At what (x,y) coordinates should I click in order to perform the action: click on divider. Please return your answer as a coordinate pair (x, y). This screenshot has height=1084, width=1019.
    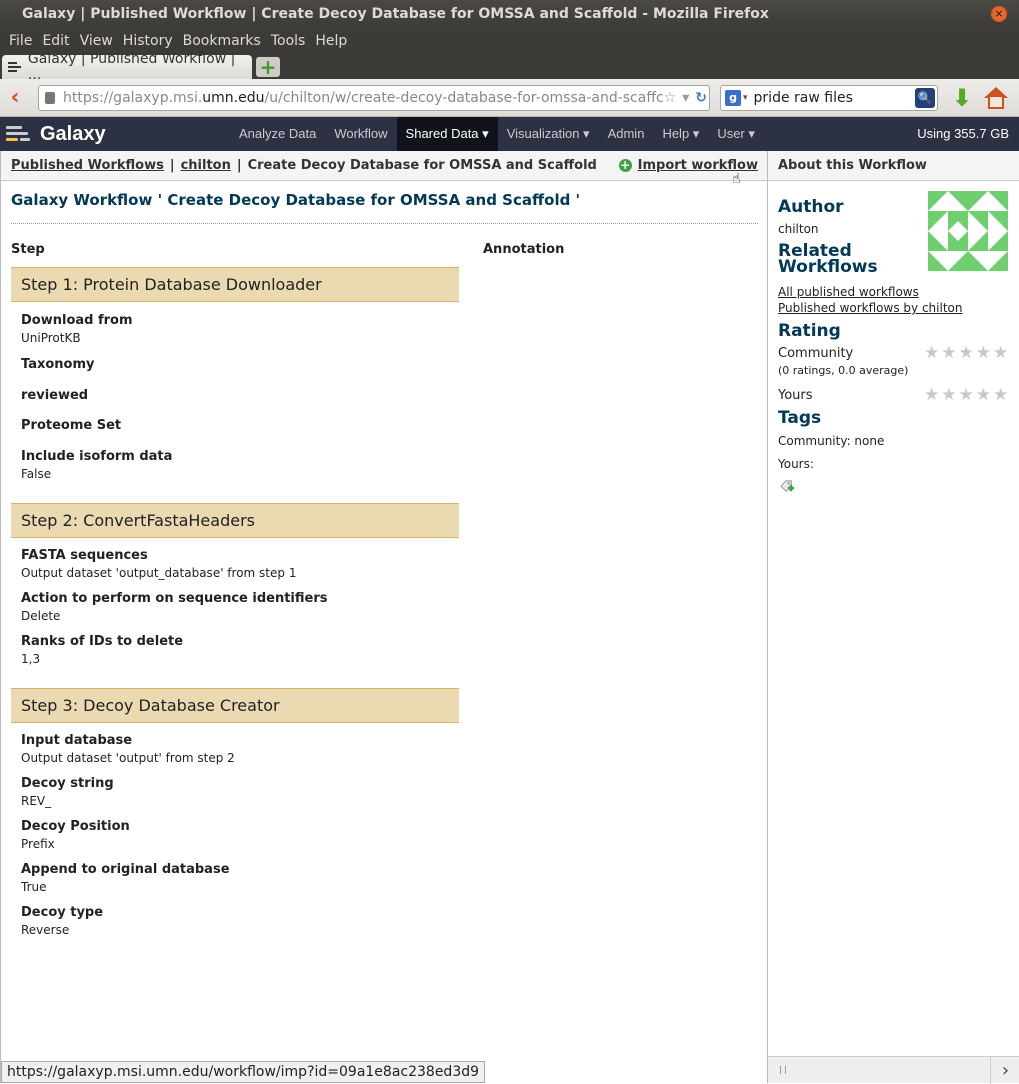
    Looking at the image, I should click on (384, 223).